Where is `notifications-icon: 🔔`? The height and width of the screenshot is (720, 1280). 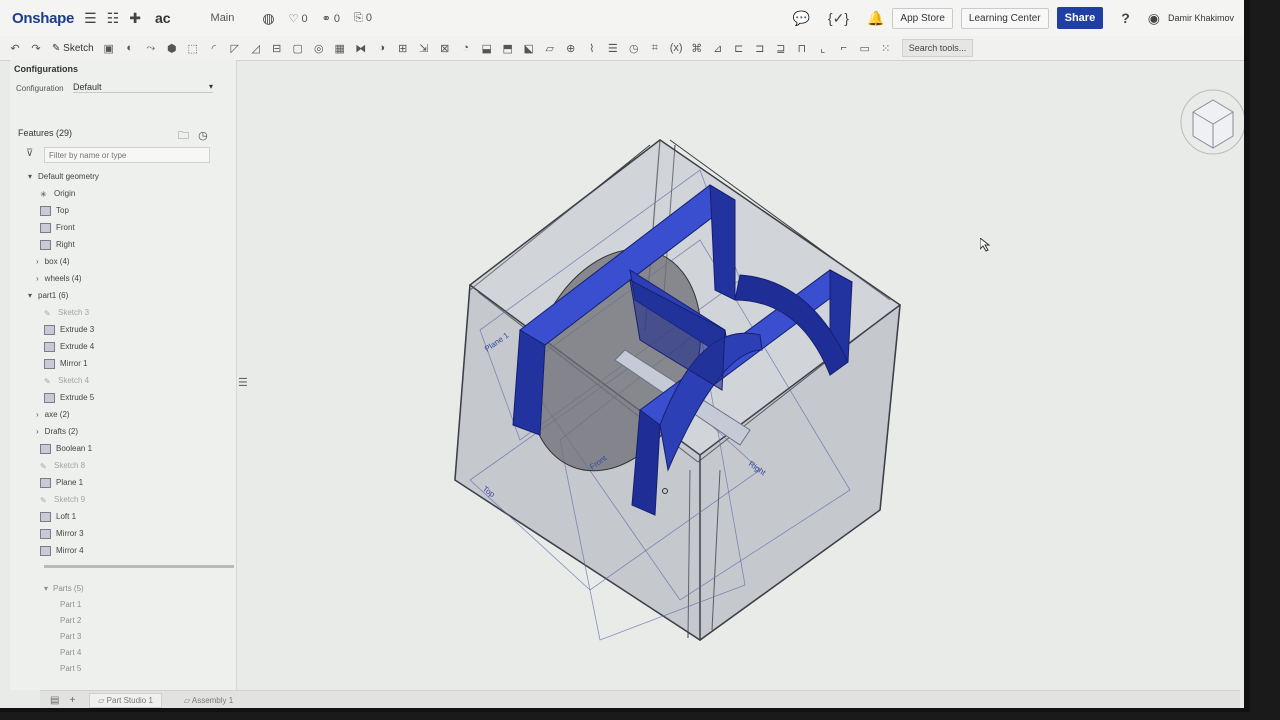
notifications-icon: 🔔 is located at coordinates (875, 18).